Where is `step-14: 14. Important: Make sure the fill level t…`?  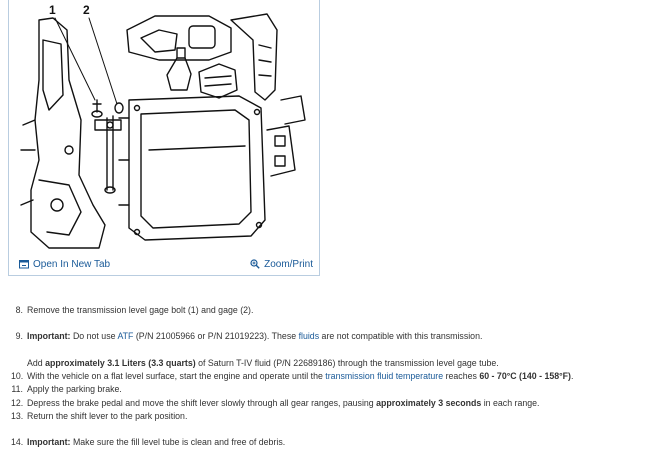 step-14: 14. Important: Make sure the fill level t… is located at coordinates (148, 442).